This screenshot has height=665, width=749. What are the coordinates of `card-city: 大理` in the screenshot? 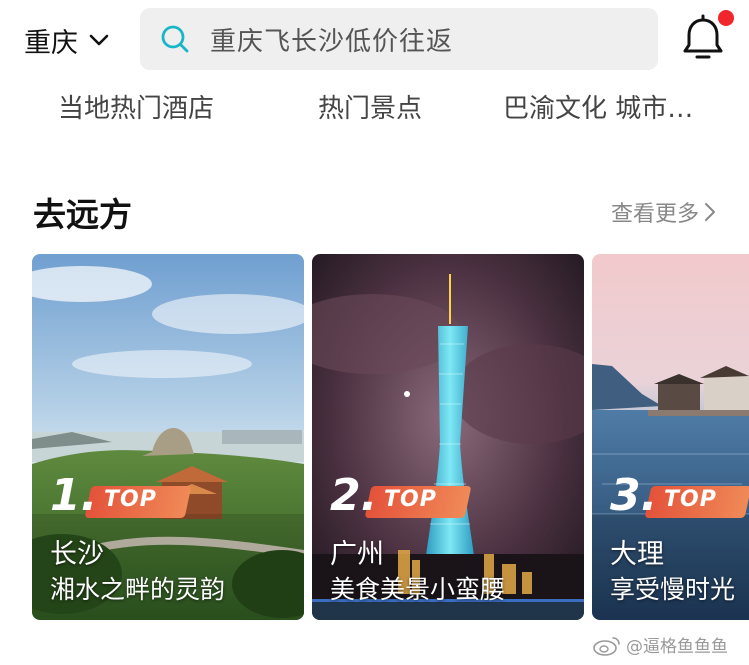 It's located at (637, 554).